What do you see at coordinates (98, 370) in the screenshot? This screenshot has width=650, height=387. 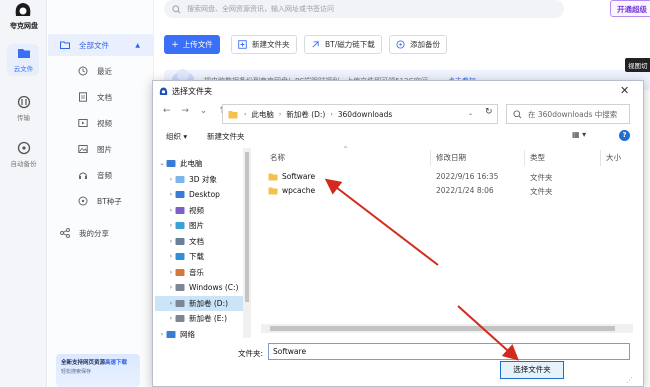 I see `promo-card: 全新支持网页资源高速下载 轻松搜索保存` at bounding box center [98, 370].